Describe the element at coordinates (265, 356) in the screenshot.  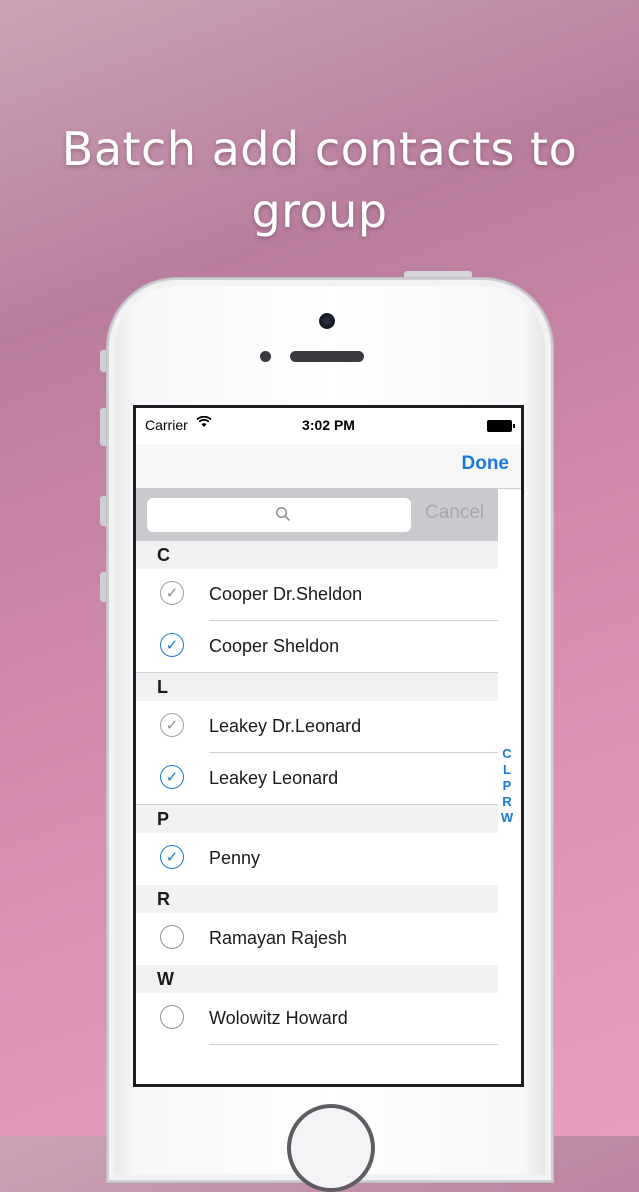
I see `proximity-sensor` at that location.